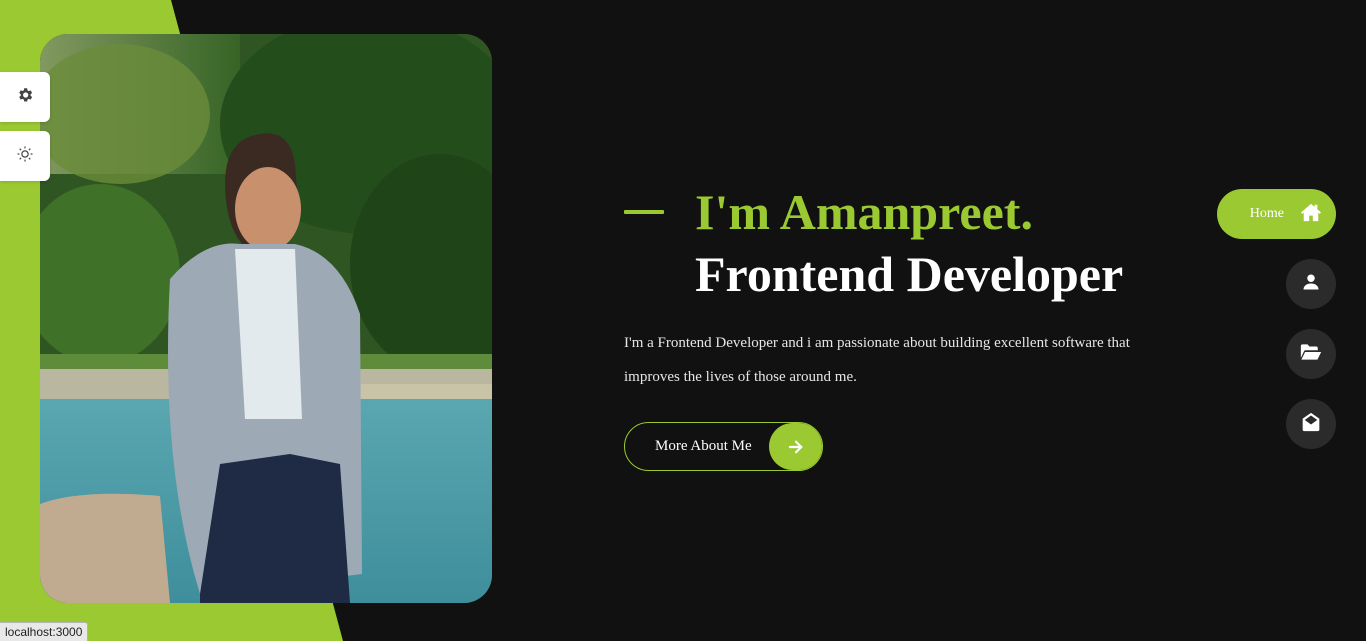  I want to click on nav-portfolio-button, so click(1311, 354).